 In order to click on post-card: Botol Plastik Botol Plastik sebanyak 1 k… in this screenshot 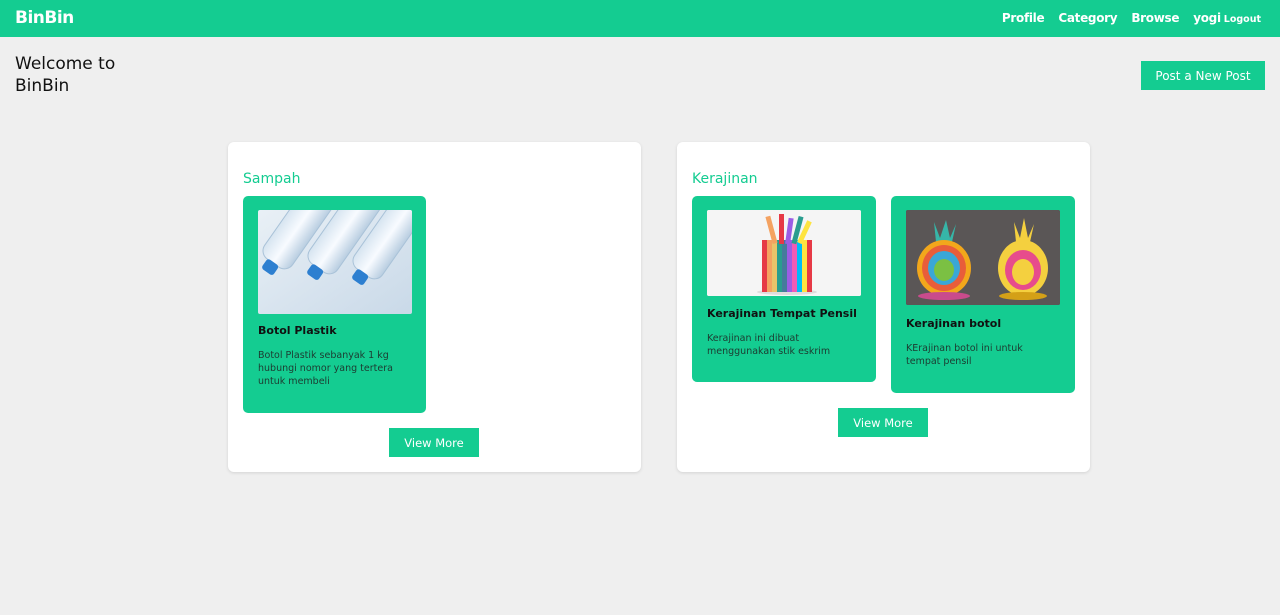, I will do `click(334, 304)`.